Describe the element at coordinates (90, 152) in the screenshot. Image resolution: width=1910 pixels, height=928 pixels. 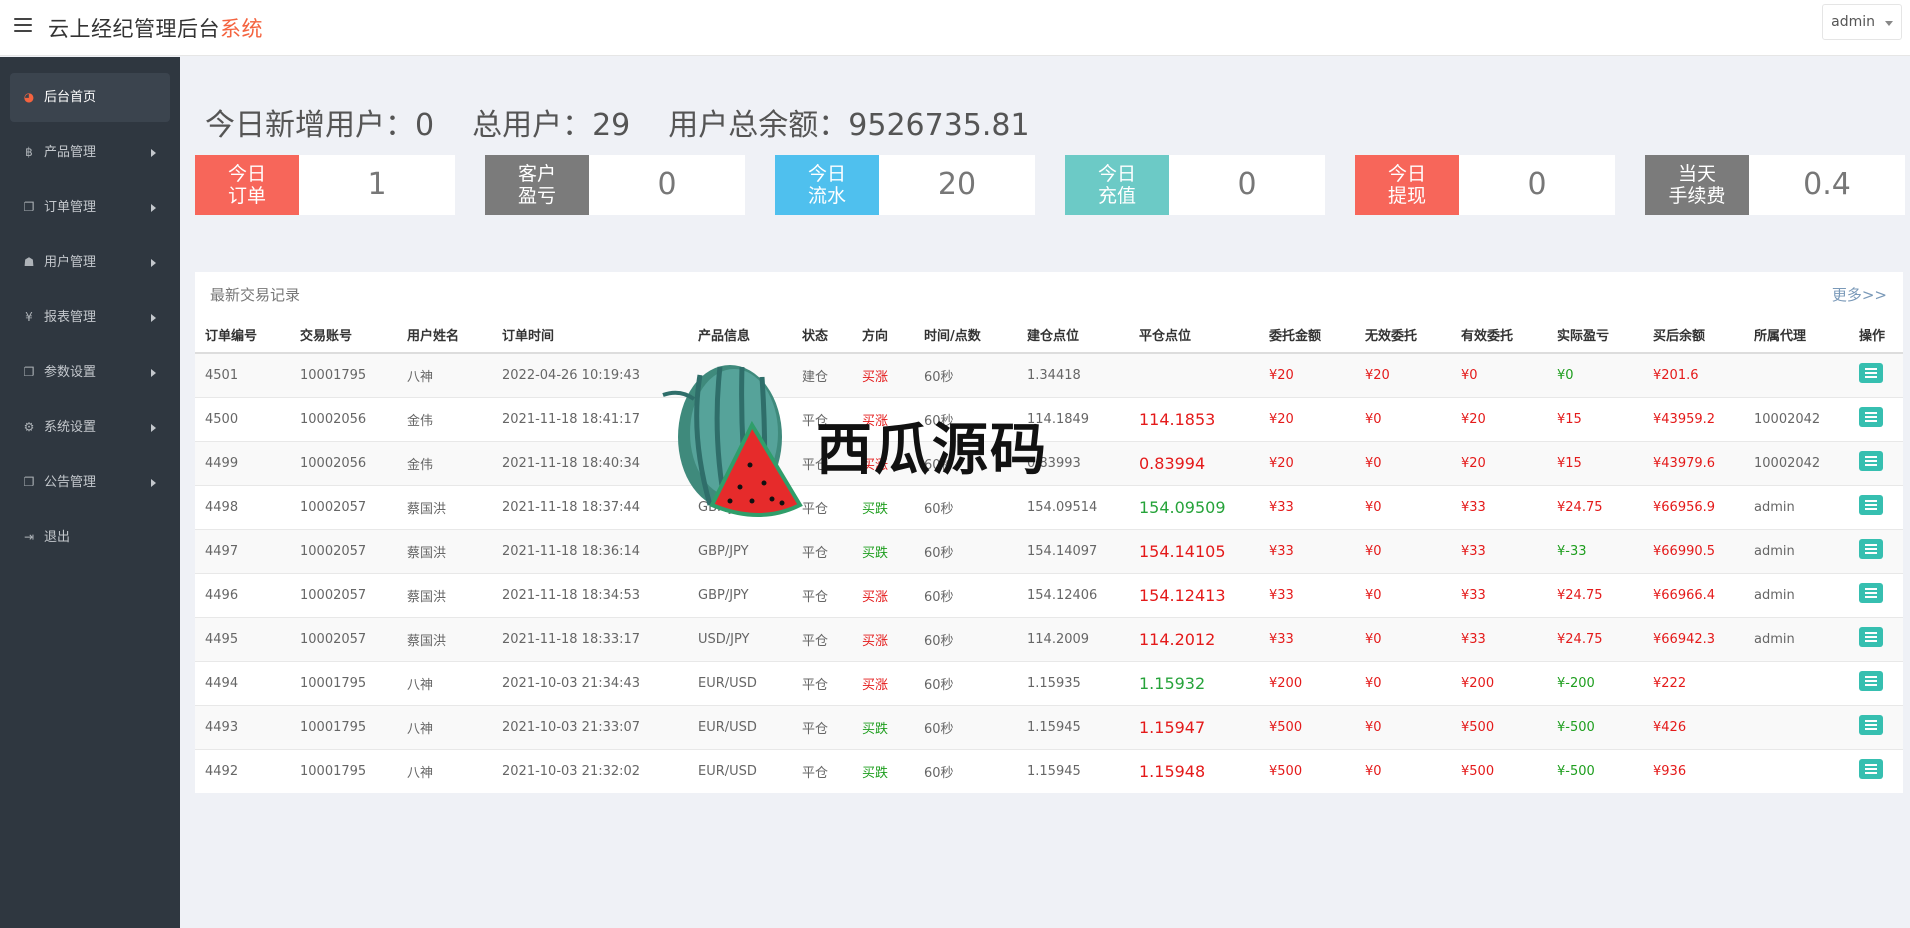
I see `sidebar-item-1: ฿ 产品管理` at that location.